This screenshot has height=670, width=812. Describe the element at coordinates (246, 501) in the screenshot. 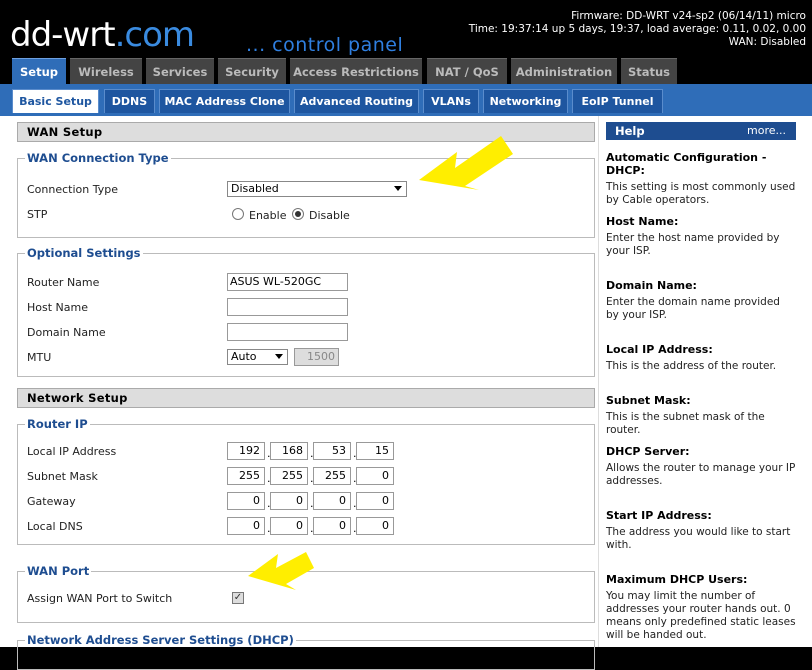

I see `gateway-octet-1: 0` at that location.